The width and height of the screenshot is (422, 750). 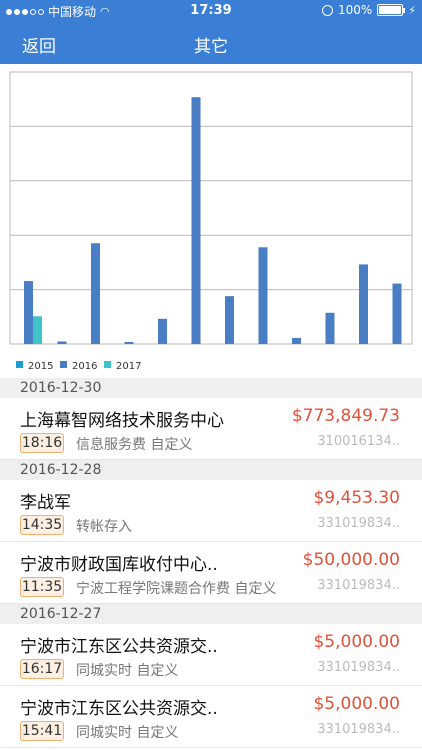 What do you see at coordinates (122, 421) in the screenshot?
I see `payee-name: 上海幕智网络技术服务中心` at bounding box center [122, 421].